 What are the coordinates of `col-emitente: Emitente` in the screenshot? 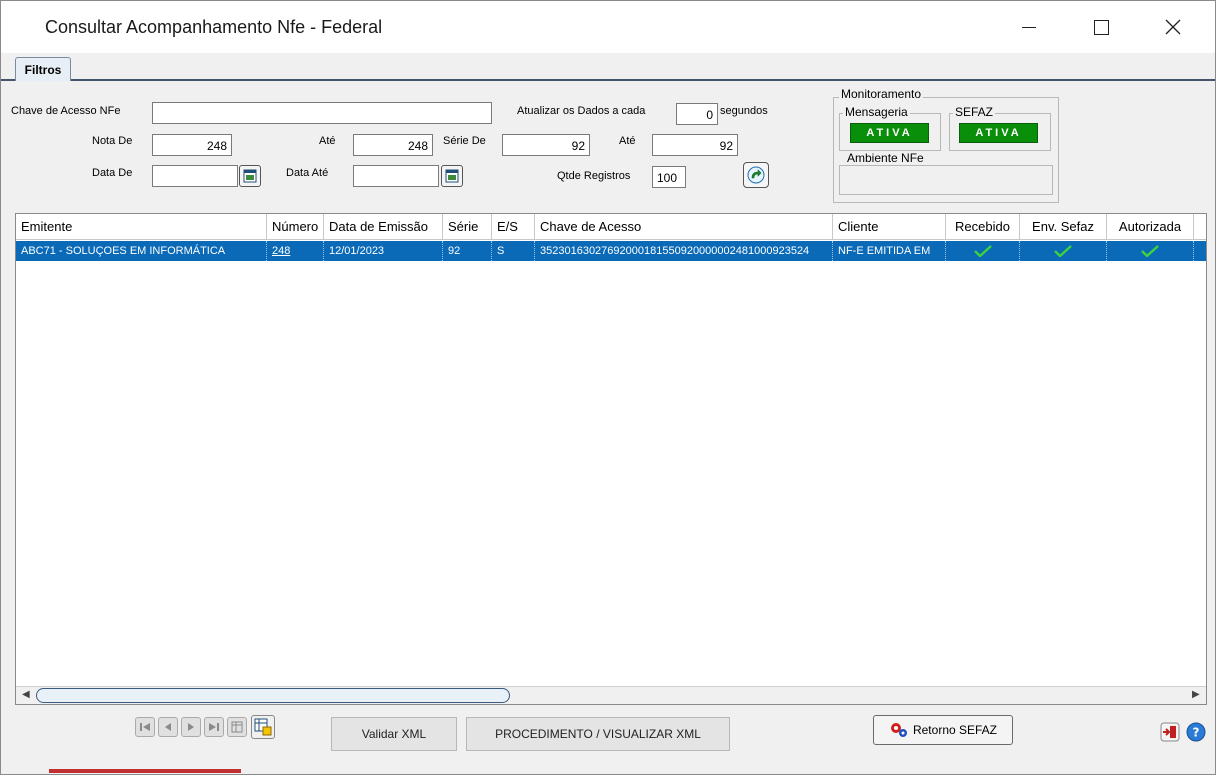 It's located at (141, 226).